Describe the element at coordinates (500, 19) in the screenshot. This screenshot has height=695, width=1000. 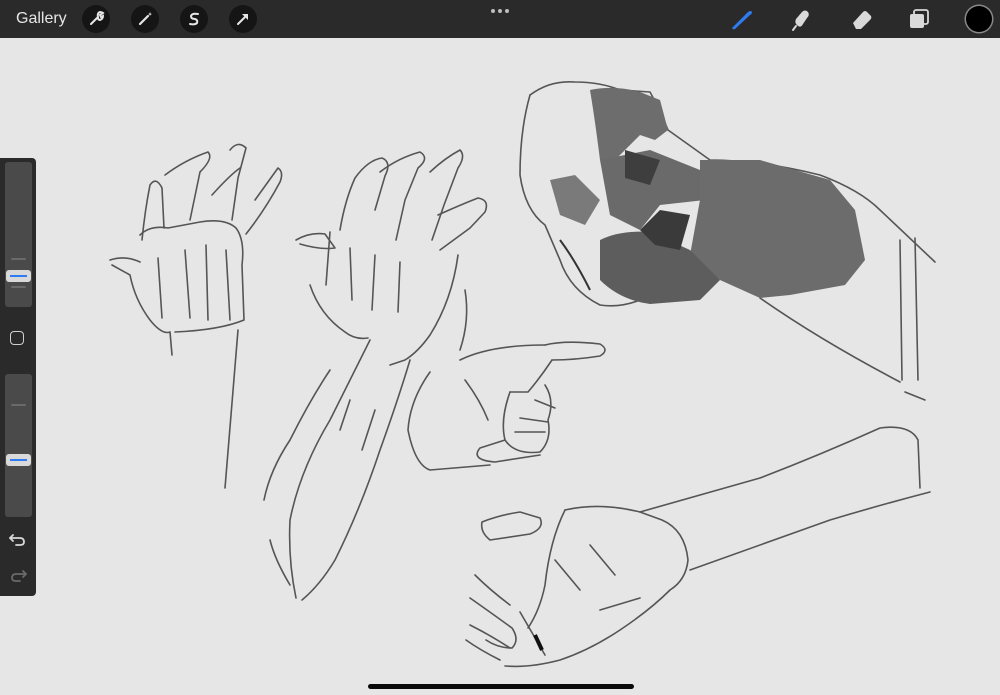
I see `top-toolbar: Gallery` at that location.